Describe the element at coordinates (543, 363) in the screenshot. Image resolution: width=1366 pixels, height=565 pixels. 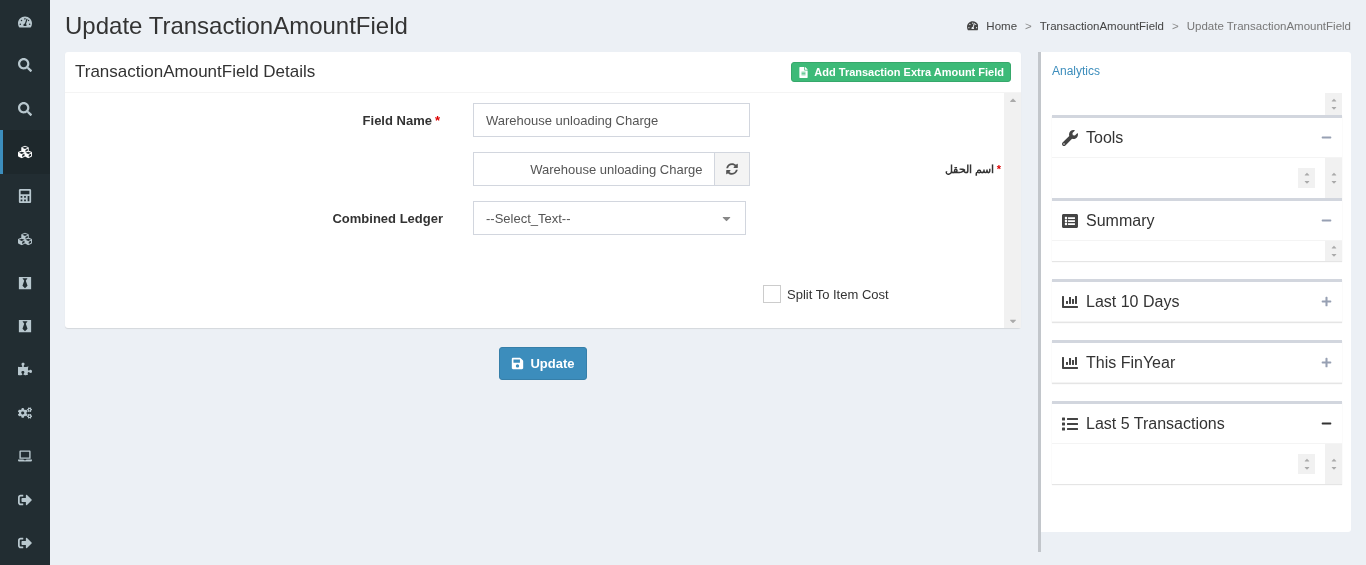
I see `update-button: Update` at that location.